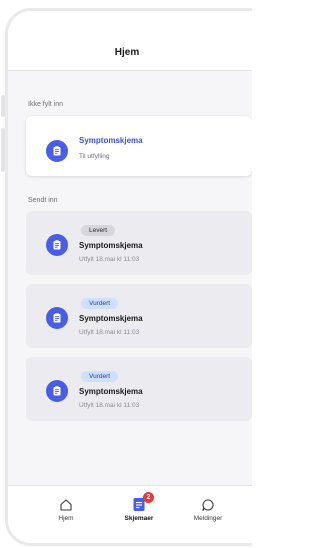 The height and width of the screenshot is (548, 320). Describe the element at coordinates (66, 518) in the screenshot. I see `tab-label: Hjem` at that location.